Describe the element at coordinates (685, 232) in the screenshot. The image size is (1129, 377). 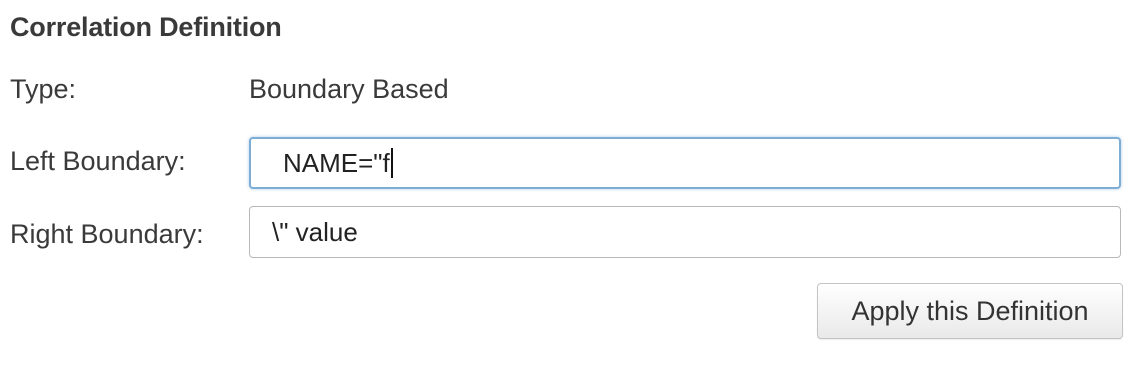
I see `right-boundary-input: \" value` at that location.